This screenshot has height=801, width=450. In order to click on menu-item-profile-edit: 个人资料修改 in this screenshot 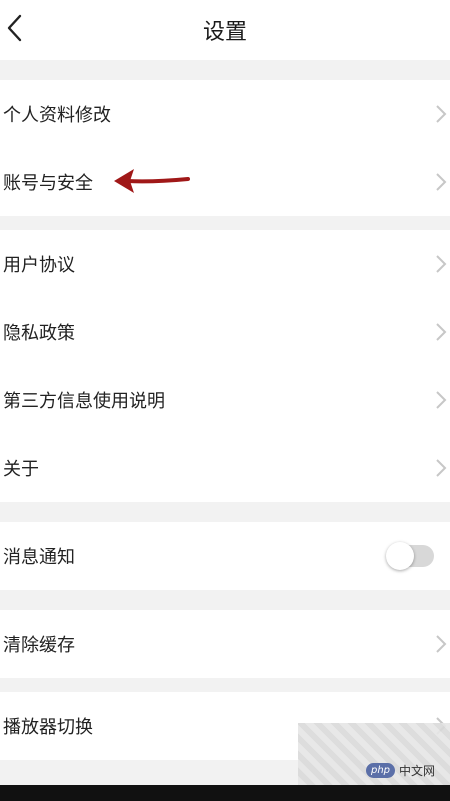, I will do `click(225, 114)`.